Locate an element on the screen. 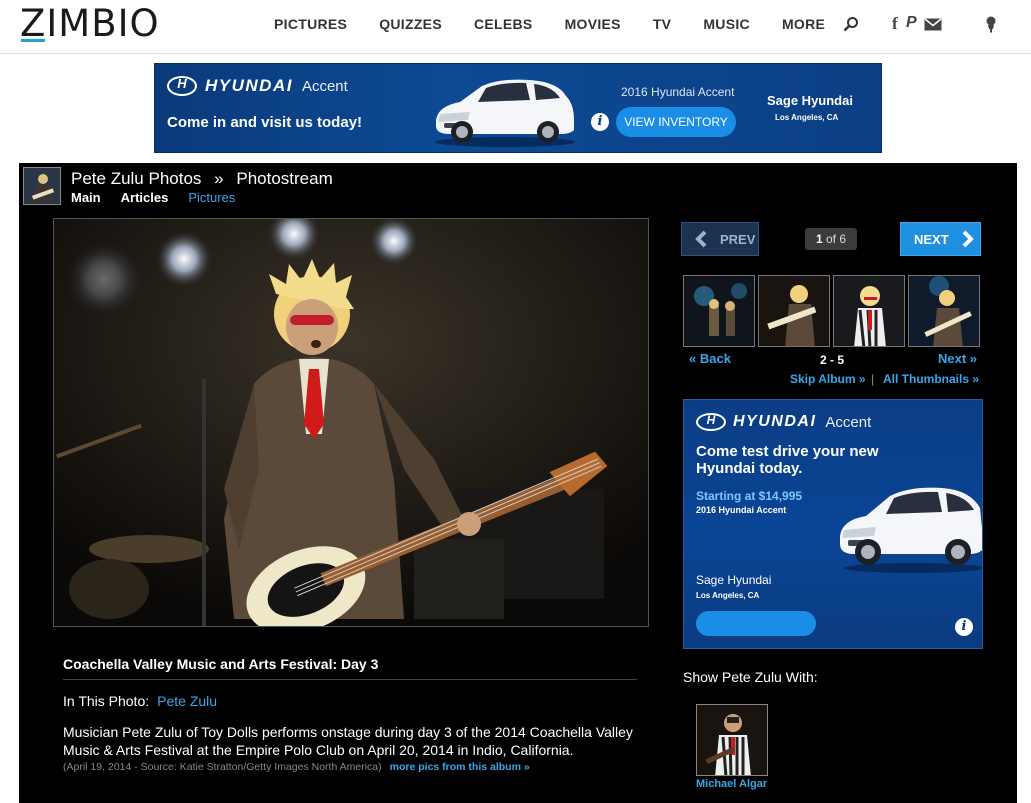 The height and width of the screenshot is (803, 1031). breadcrumb-parent: Pete Zulu Photos is located at coordinates (136, 178).